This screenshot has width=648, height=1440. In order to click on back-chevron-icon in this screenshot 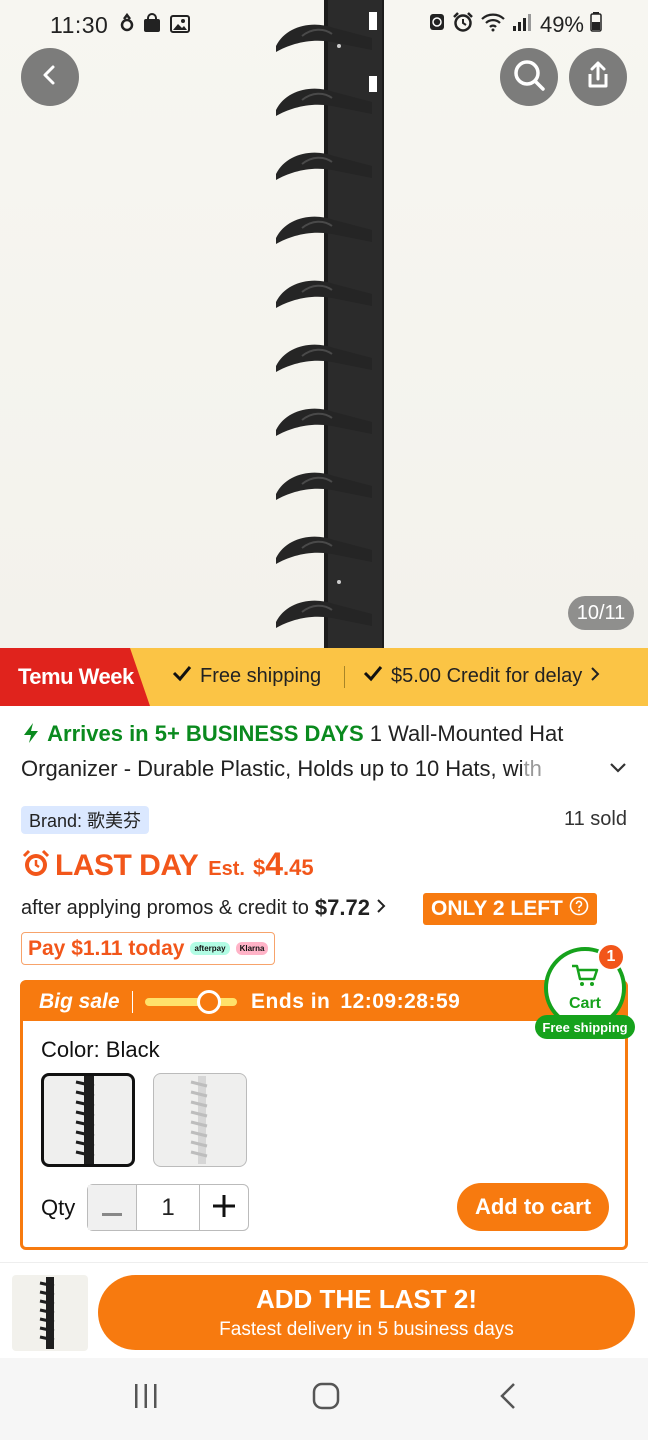, I will do `click(508, 1398)`.